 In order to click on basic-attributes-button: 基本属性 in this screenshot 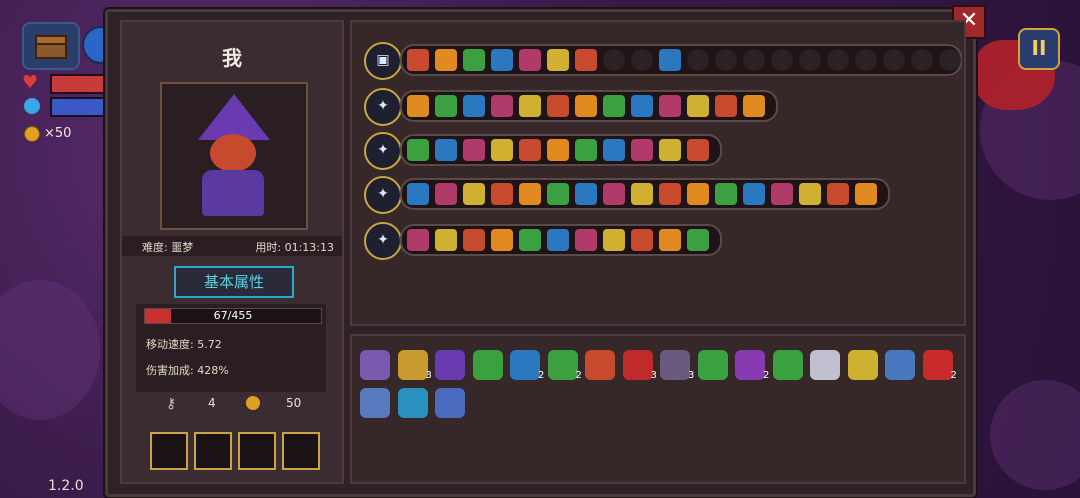, I will do `click(234, 282)`.